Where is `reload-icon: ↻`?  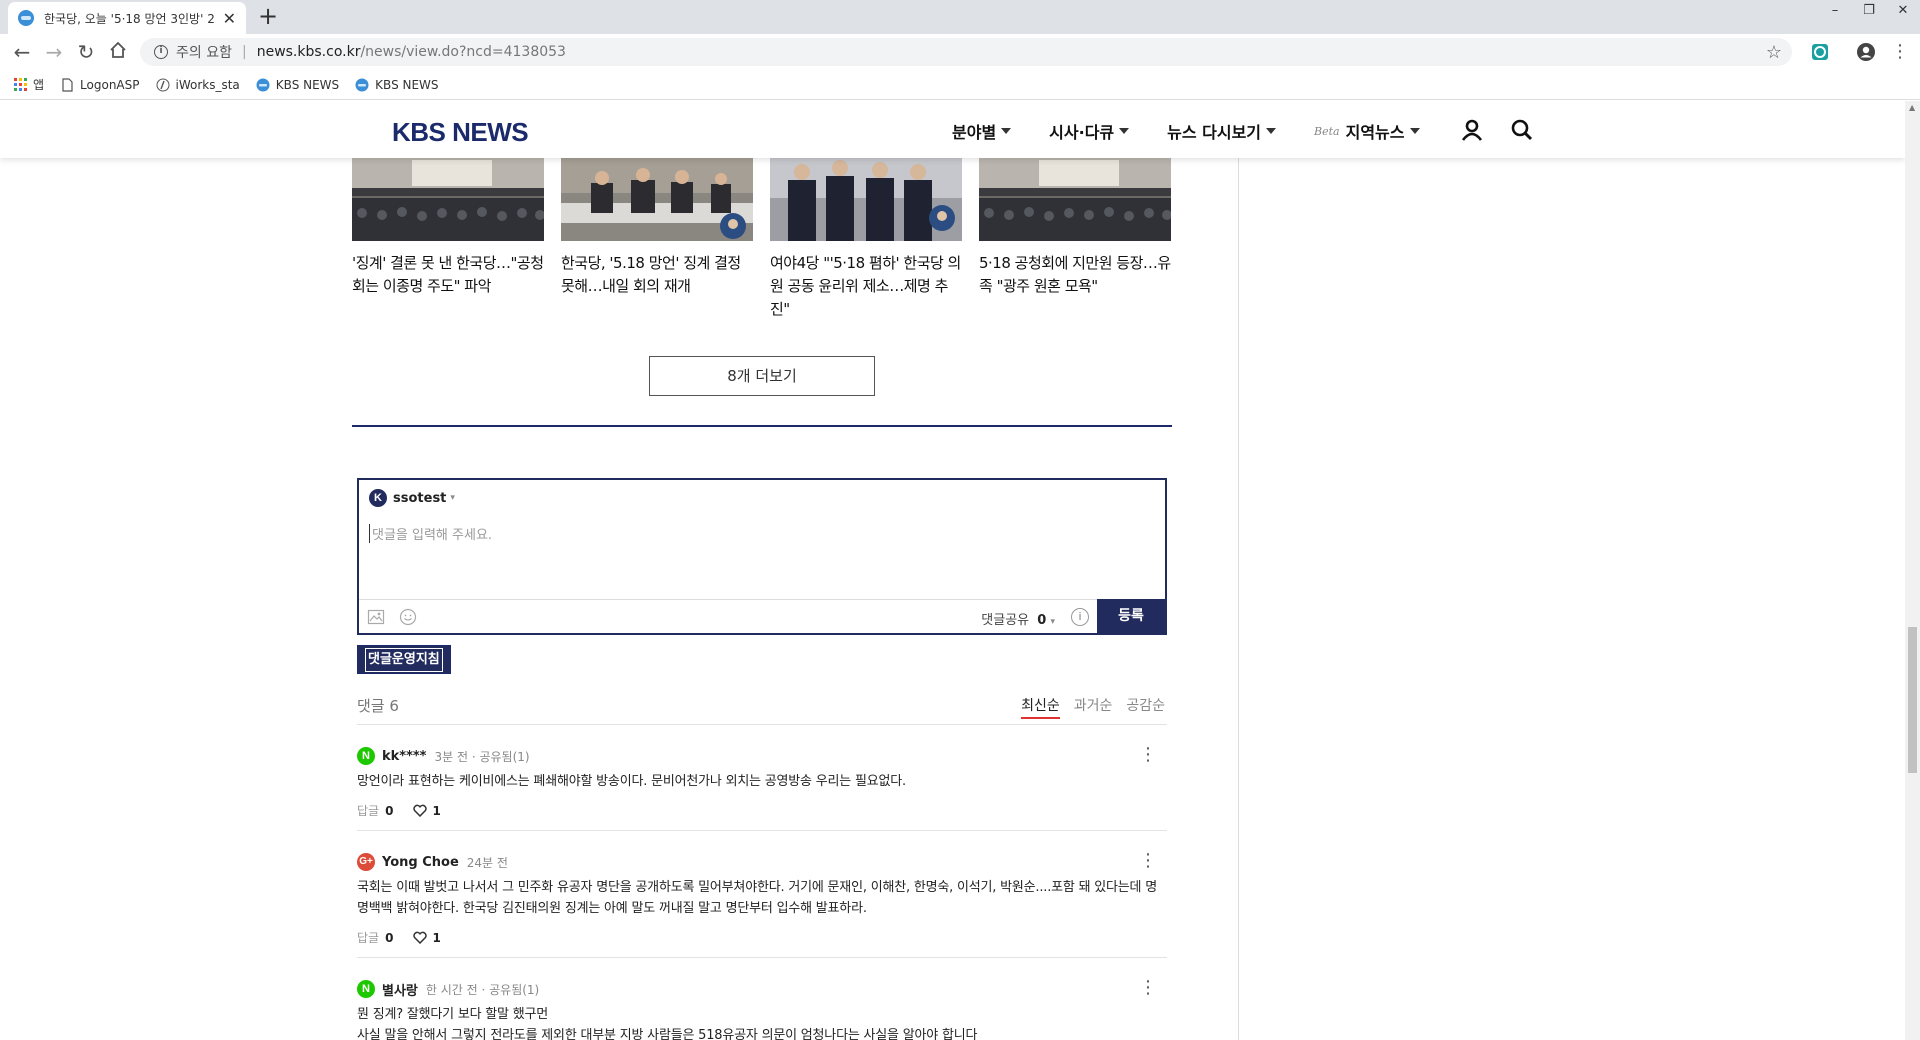
reload-icon: ↻ is located at coordinates (86, 52).